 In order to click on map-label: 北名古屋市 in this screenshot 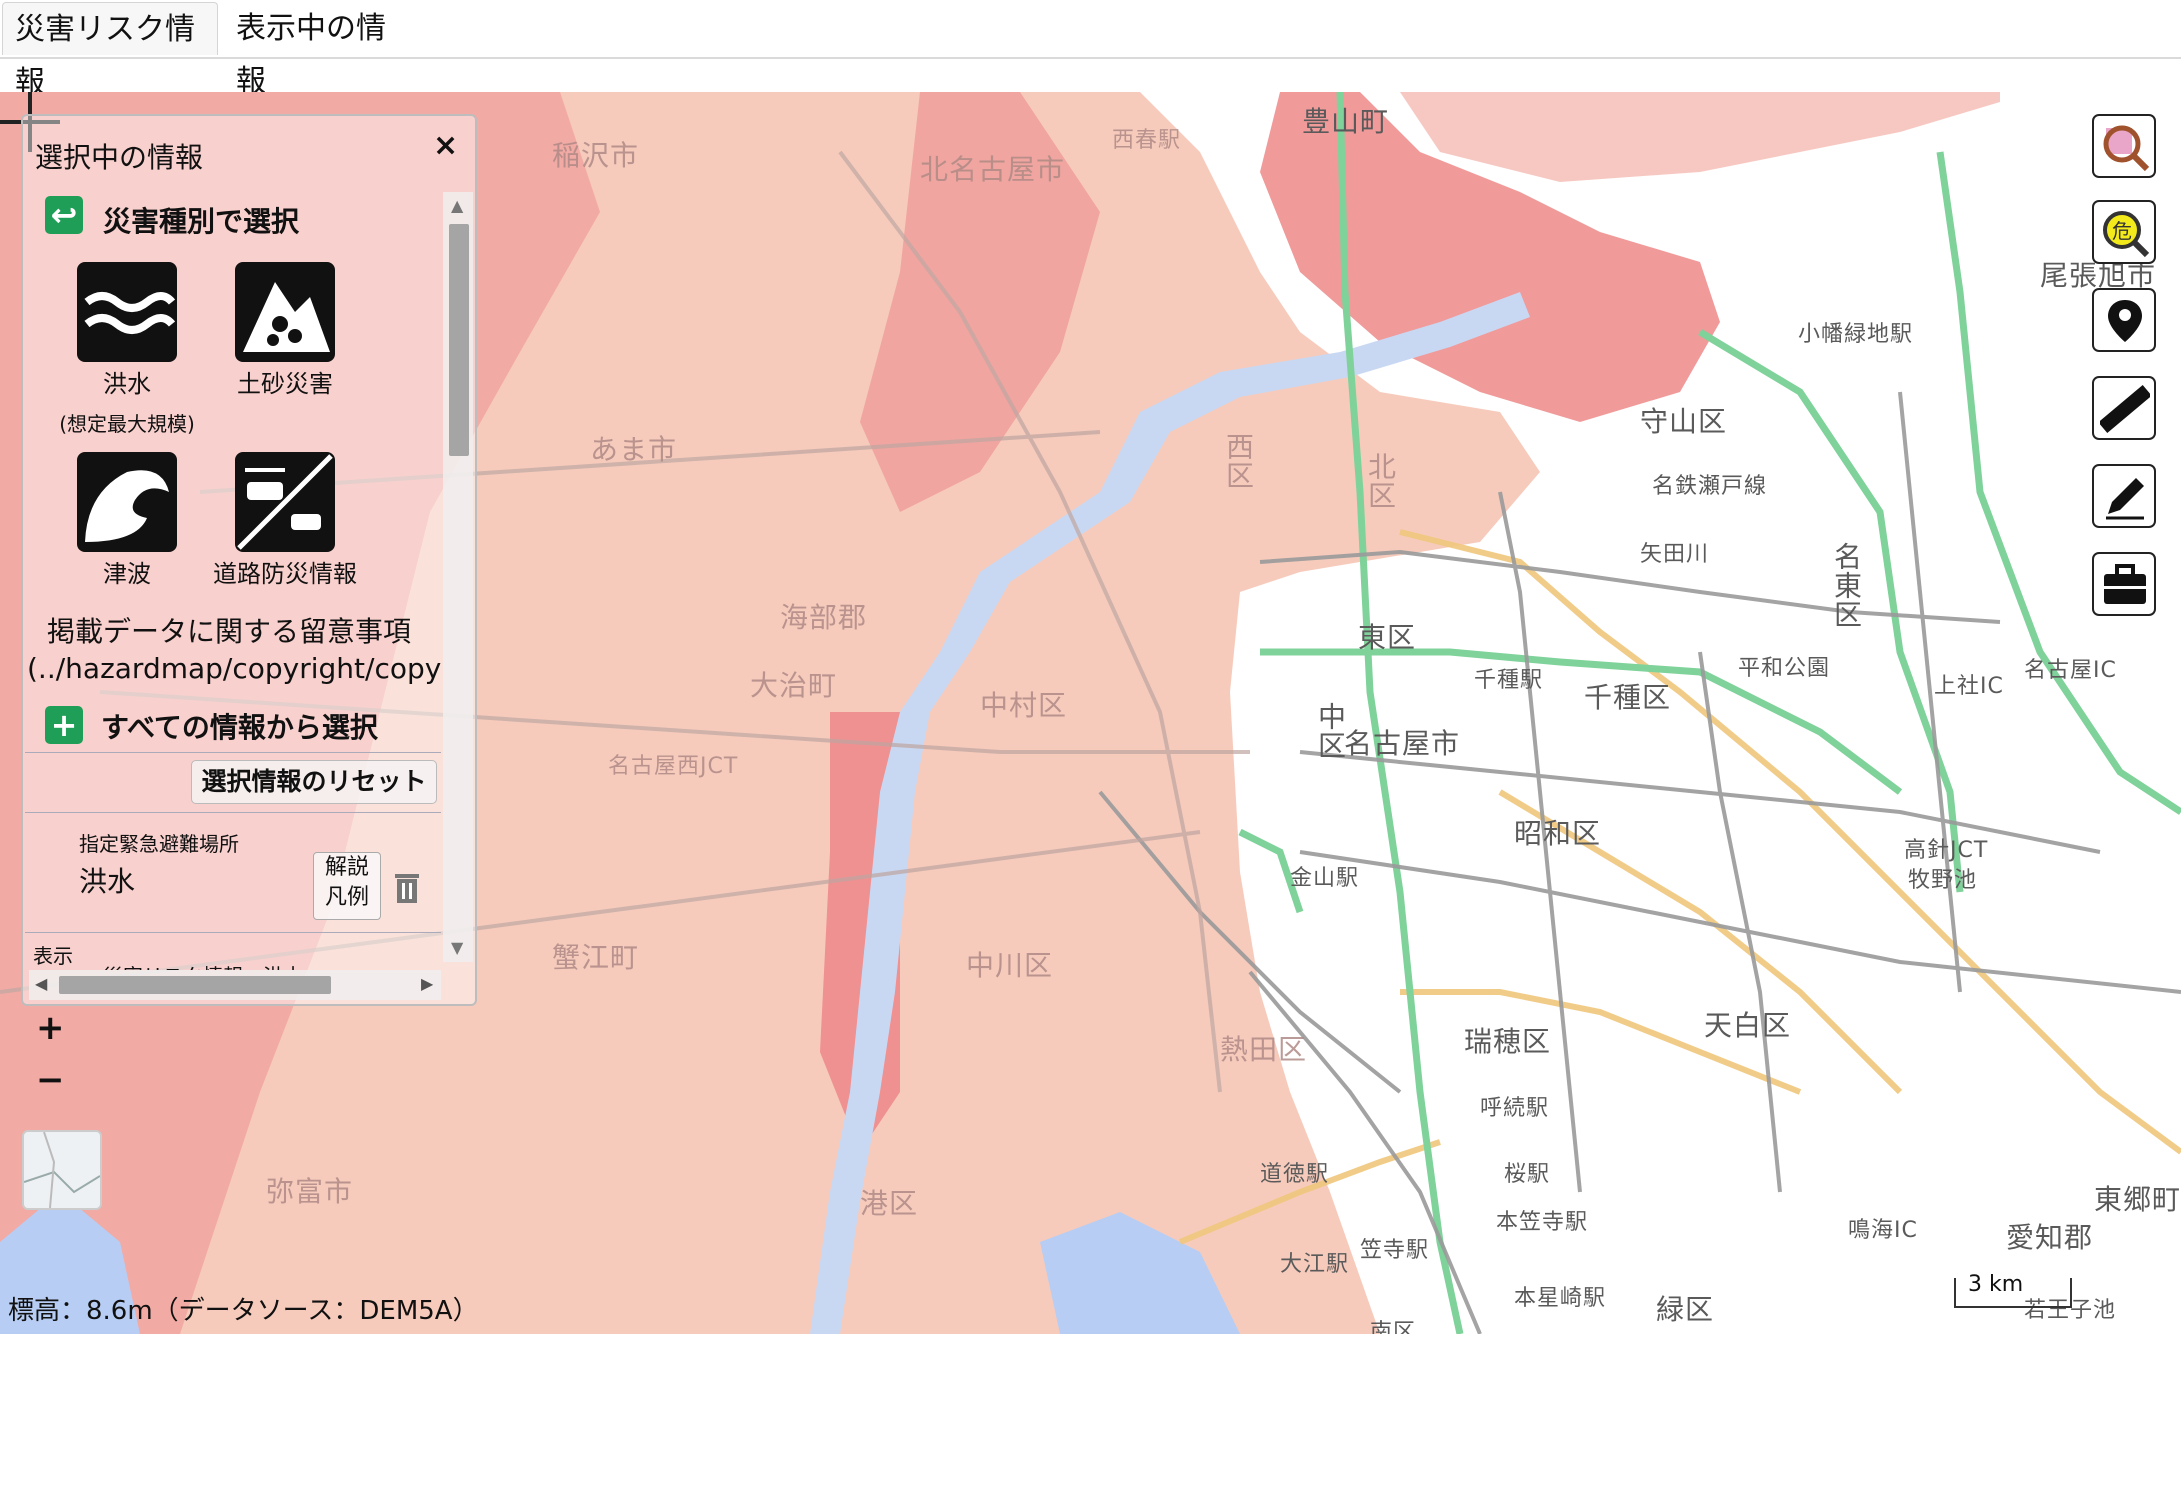, I will do `click(993, 169)`.